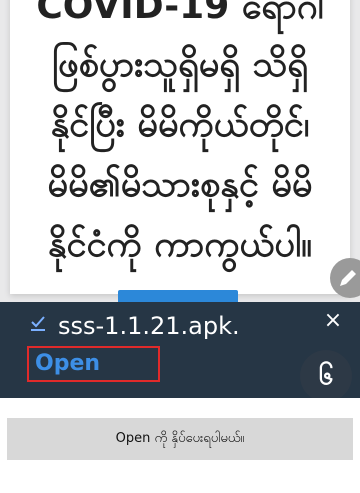 The image size is (360, 493). What do you see at coordinates (180, 64) in the screenshot?
I see `article-line: ဖြစ်ပွားသူရှိမရှိ သိရှိ` at bounding box center [180, 64].